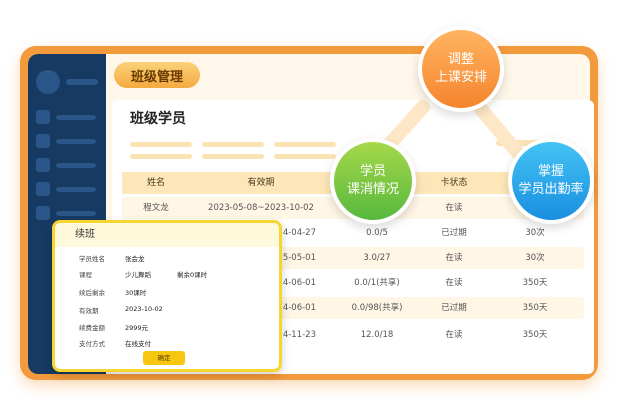  Describe the element at coordinates (372, 189) in the screenshot. I see `bubble-line: 课消情况` at that location.